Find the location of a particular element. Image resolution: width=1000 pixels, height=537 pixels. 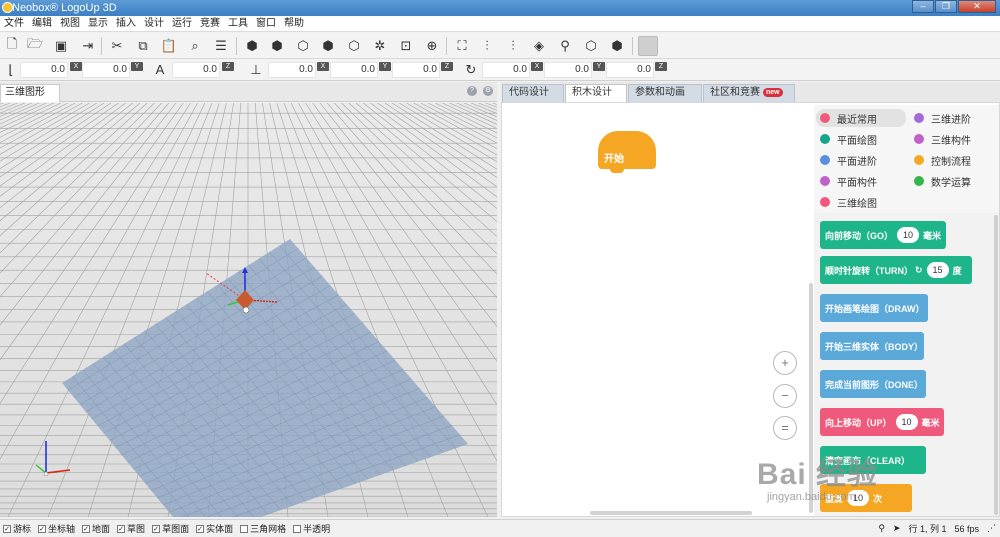

scale-field: 0.0 is located at coordinates (196, 70).